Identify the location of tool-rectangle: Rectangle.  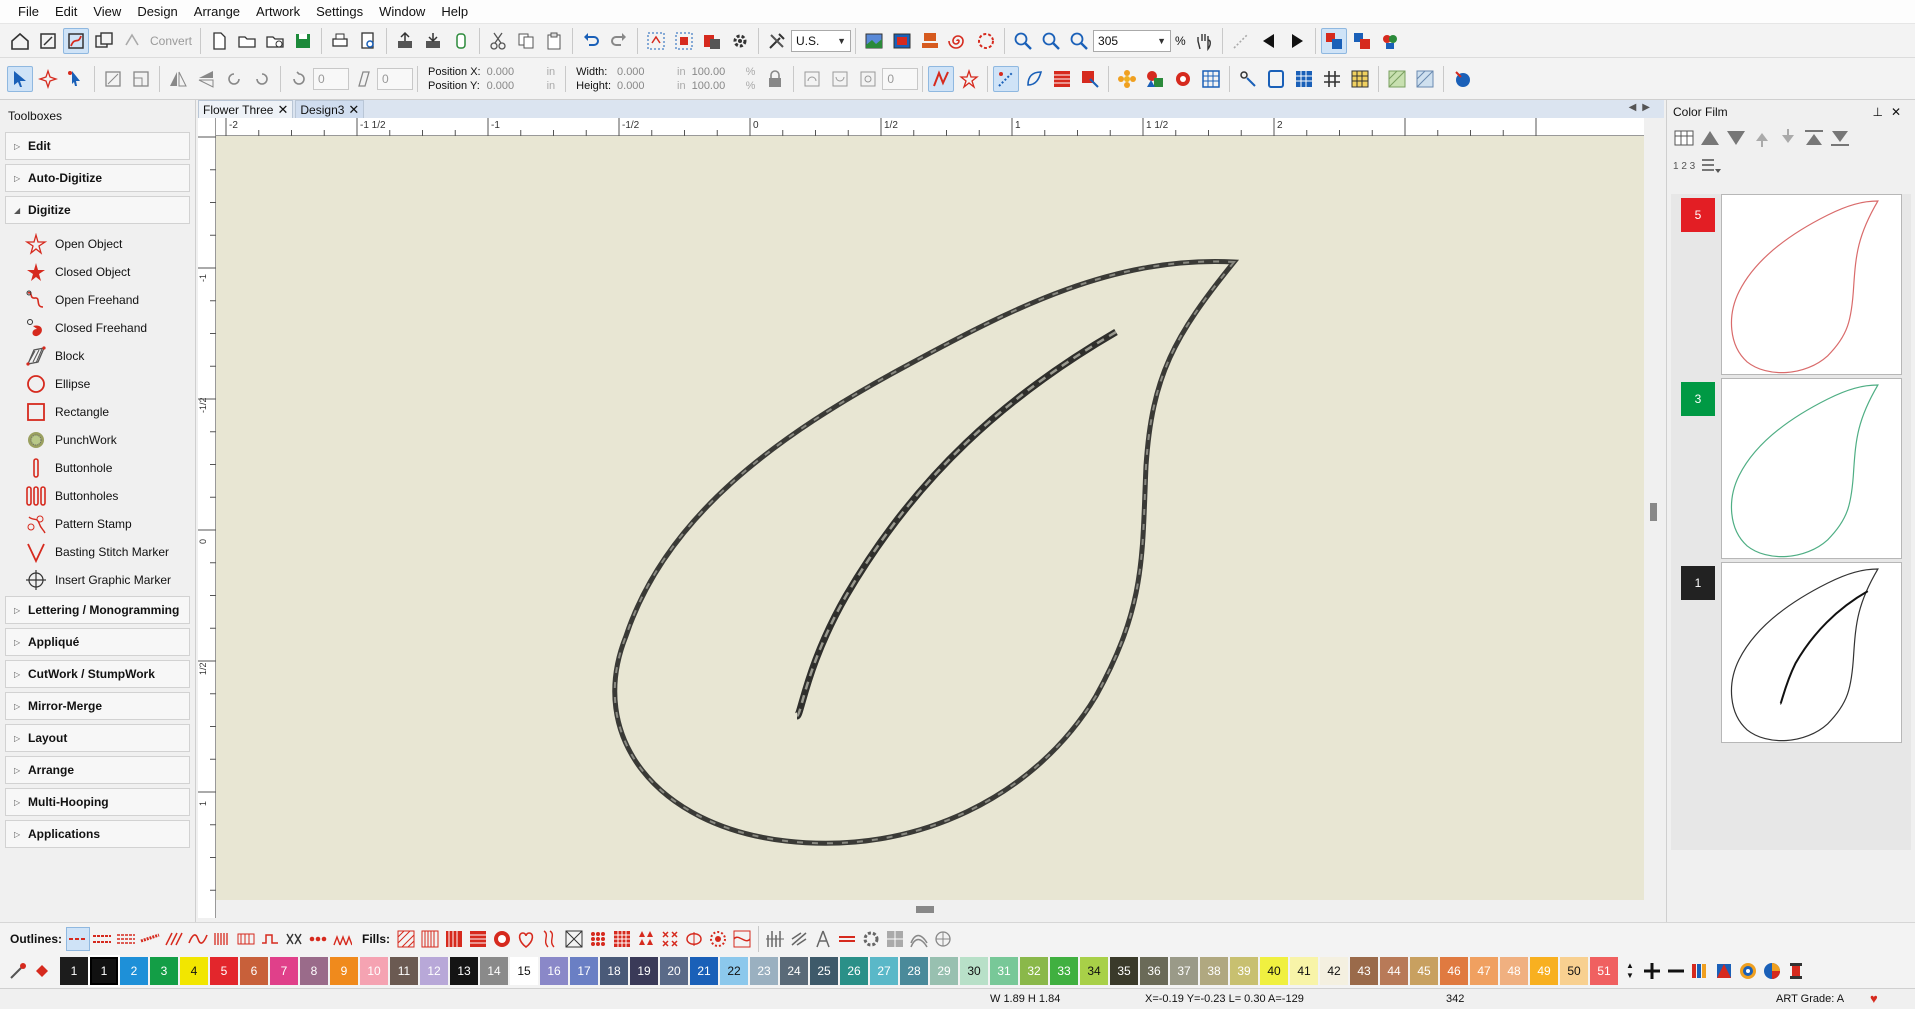
(97, 412).